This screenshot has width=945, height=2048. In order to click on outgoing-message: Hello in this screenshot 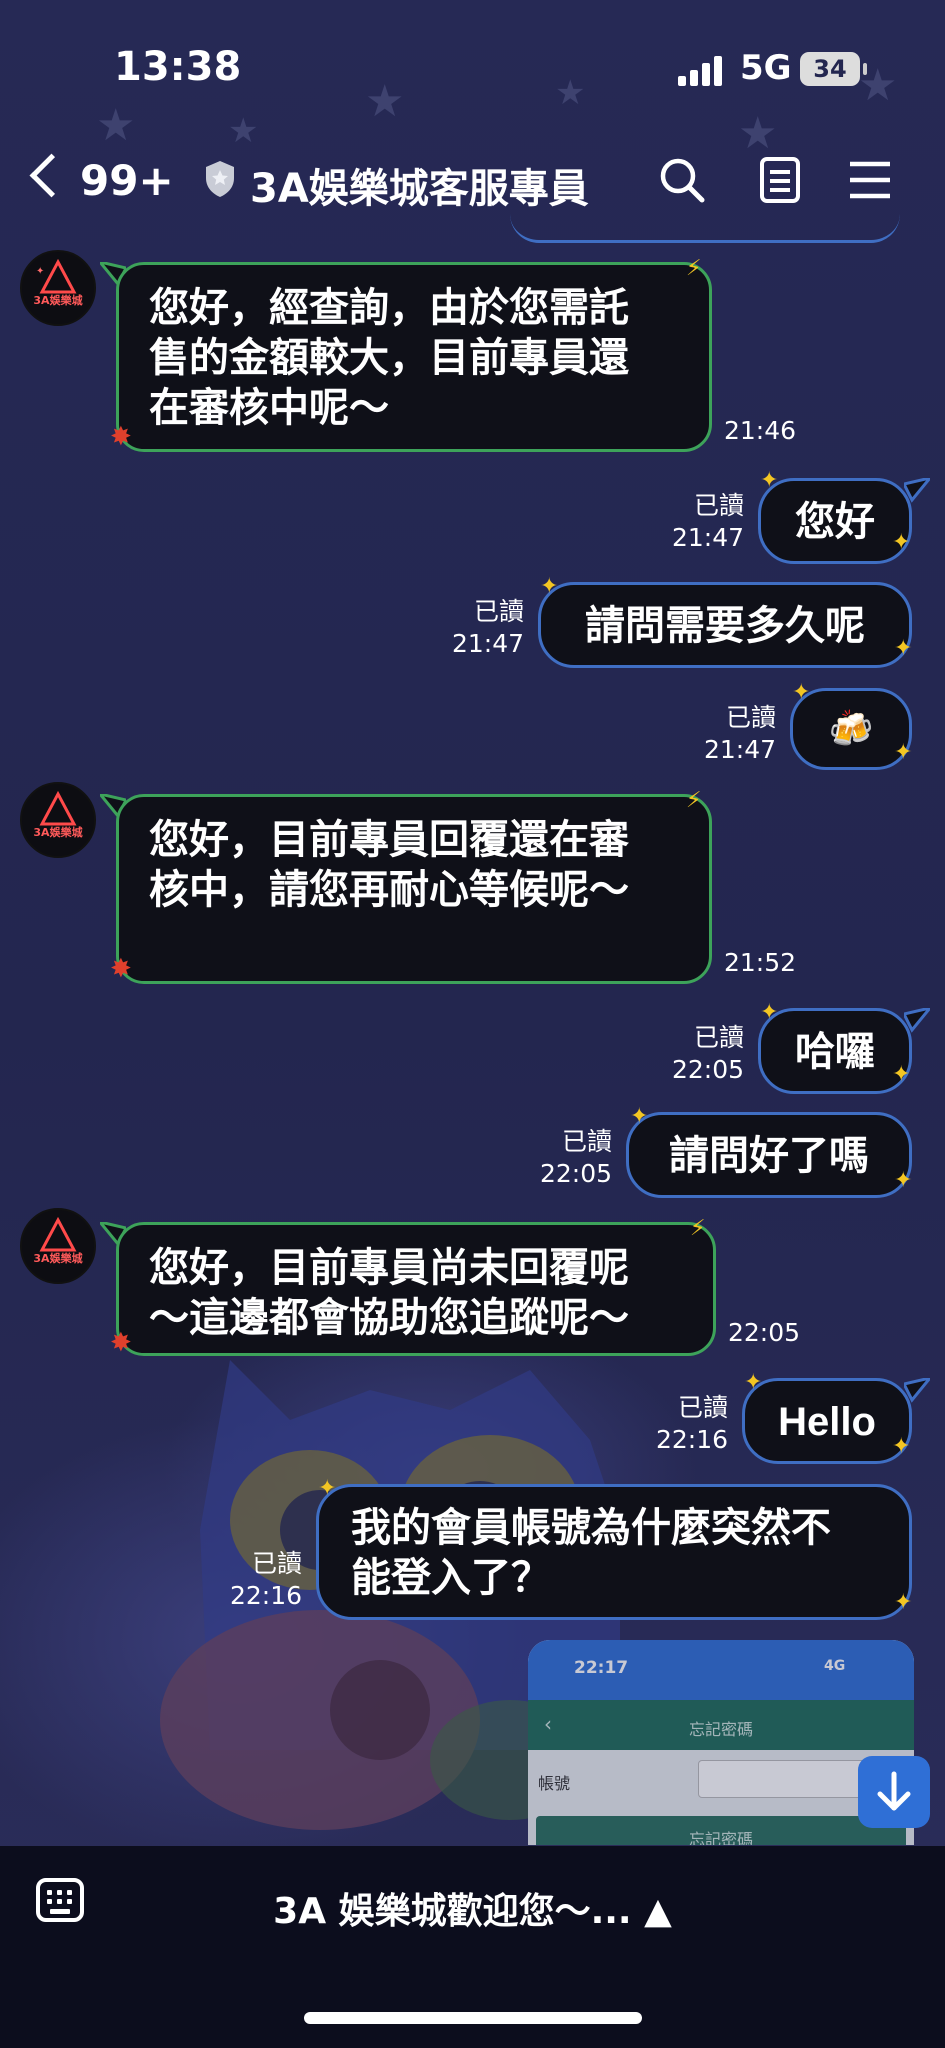, I will do `click(827, 1421)`.